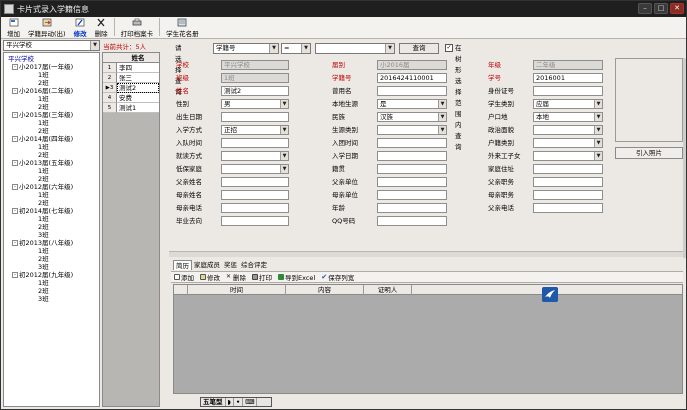  I want to click on minimize-icon: –, so click(645, 8).